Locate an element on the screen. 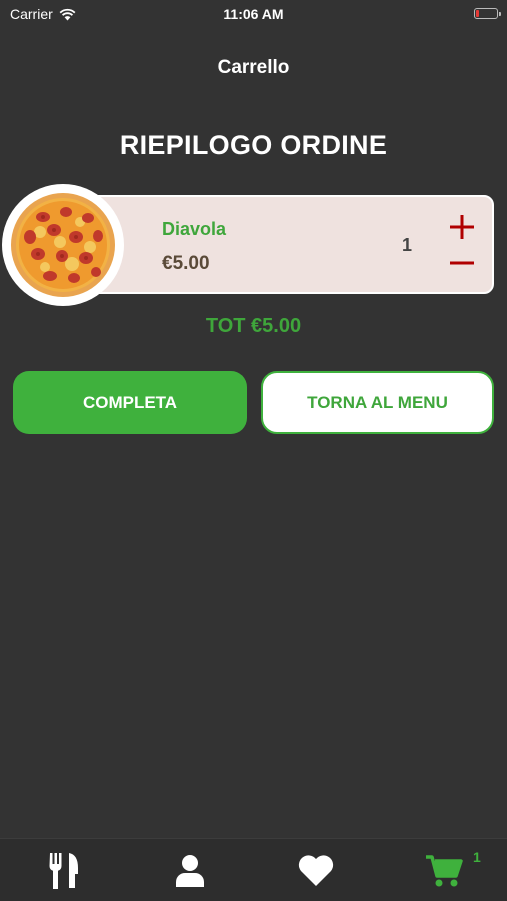  minus-icon is located at coordinates (462, 263).